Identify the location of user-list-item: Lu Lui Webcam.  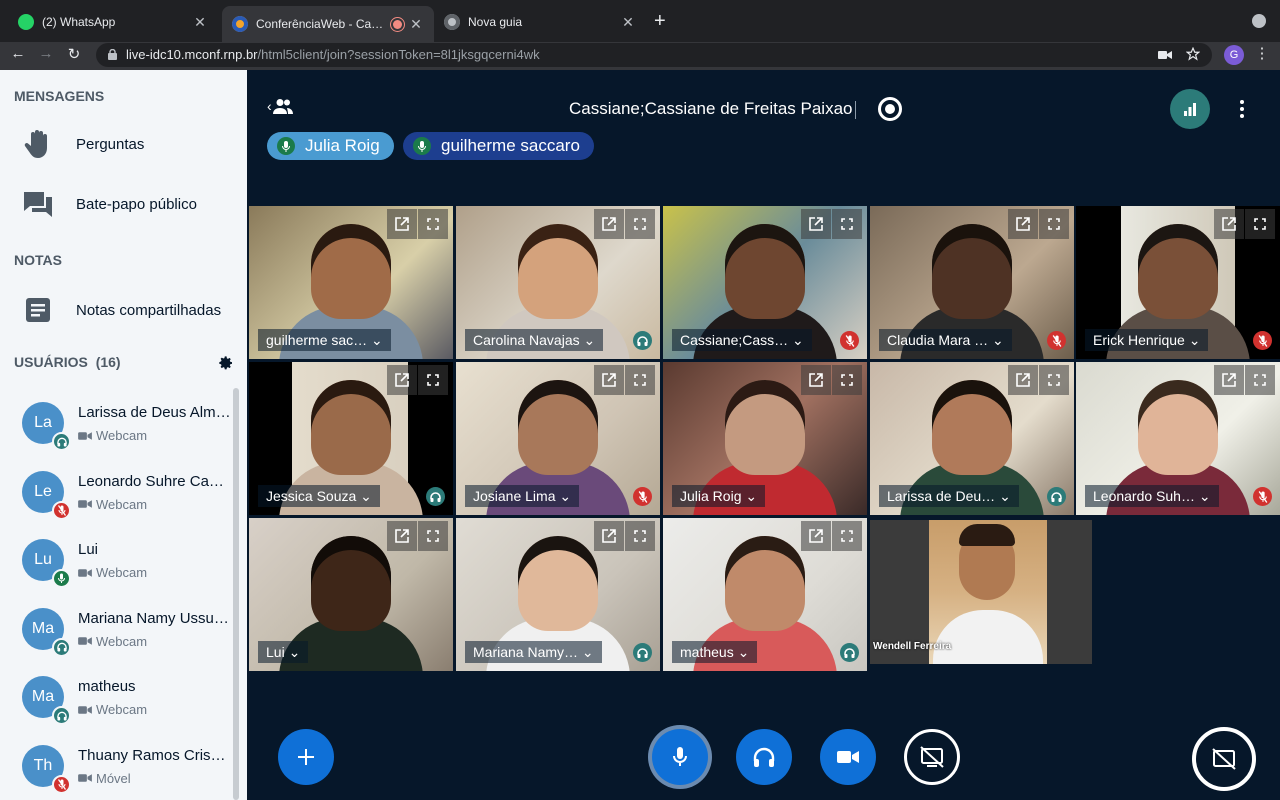
(116, 573).